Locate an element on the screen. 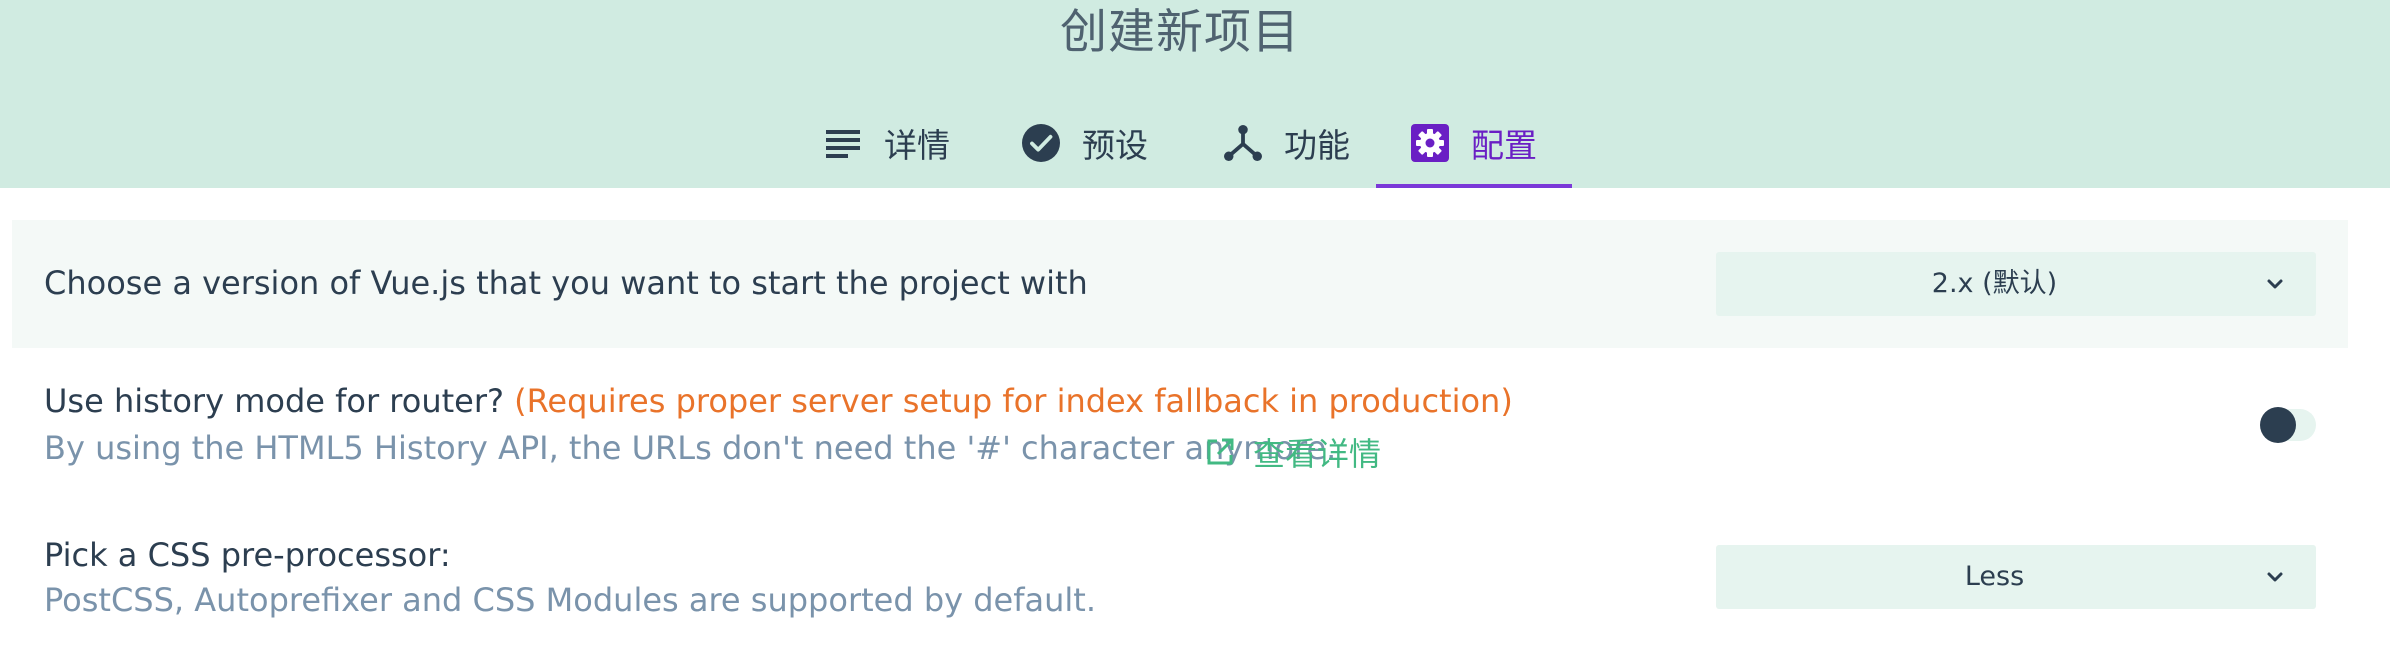 The image size is (2390, 666). tab-presets: 预设 is located at coordinates (1085, 149).